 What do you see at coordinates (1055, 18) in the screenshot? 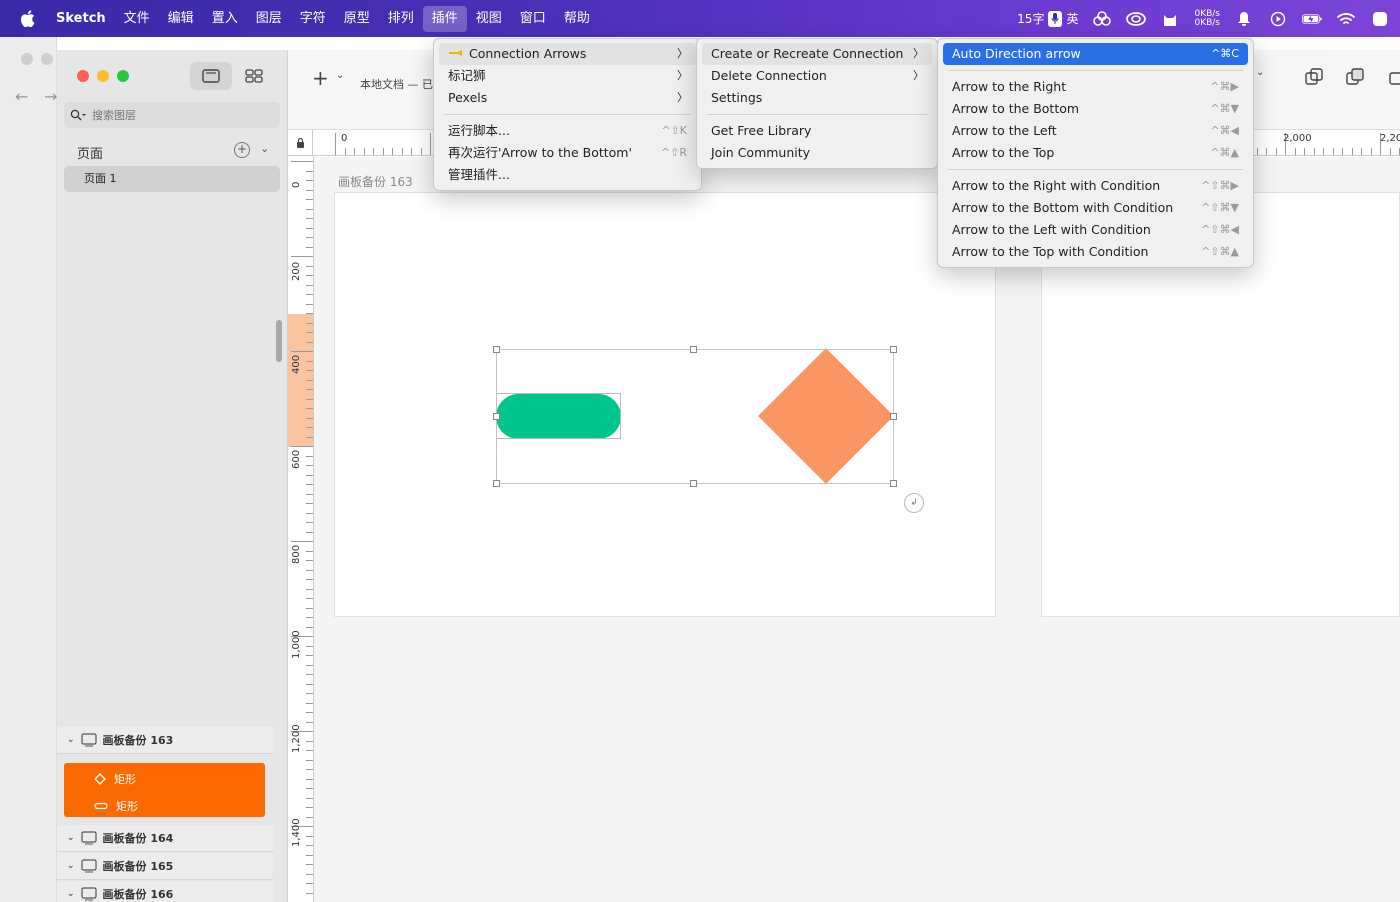
I see `microphone-icon` at bounding box center [1055, 18].